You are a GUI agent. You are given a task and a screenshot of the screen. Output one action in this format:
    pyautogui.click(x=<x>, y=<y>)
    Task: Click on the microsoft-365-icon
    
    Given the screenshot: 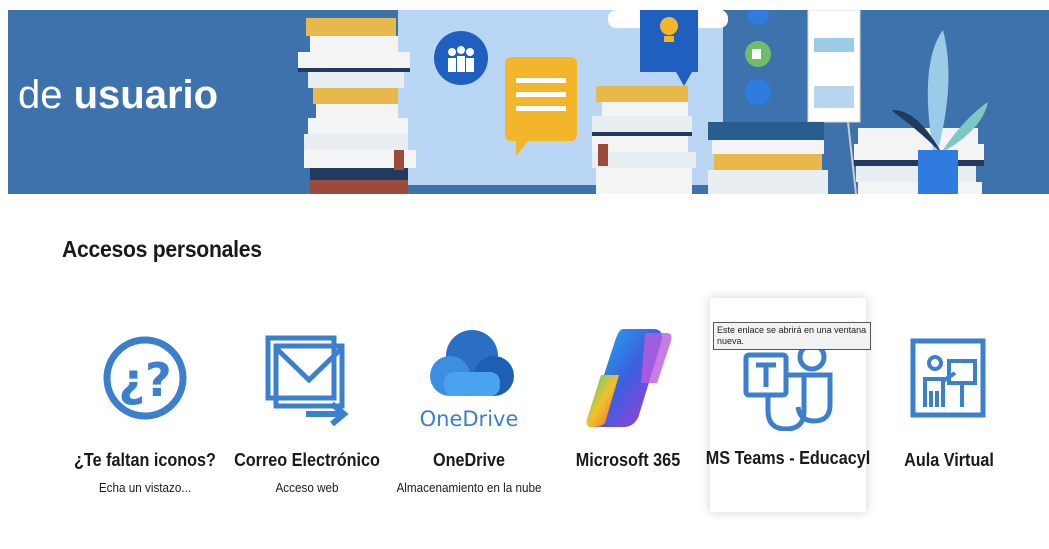 What is the action you would take?
    pyautogui.click(x=628, y=378)
    